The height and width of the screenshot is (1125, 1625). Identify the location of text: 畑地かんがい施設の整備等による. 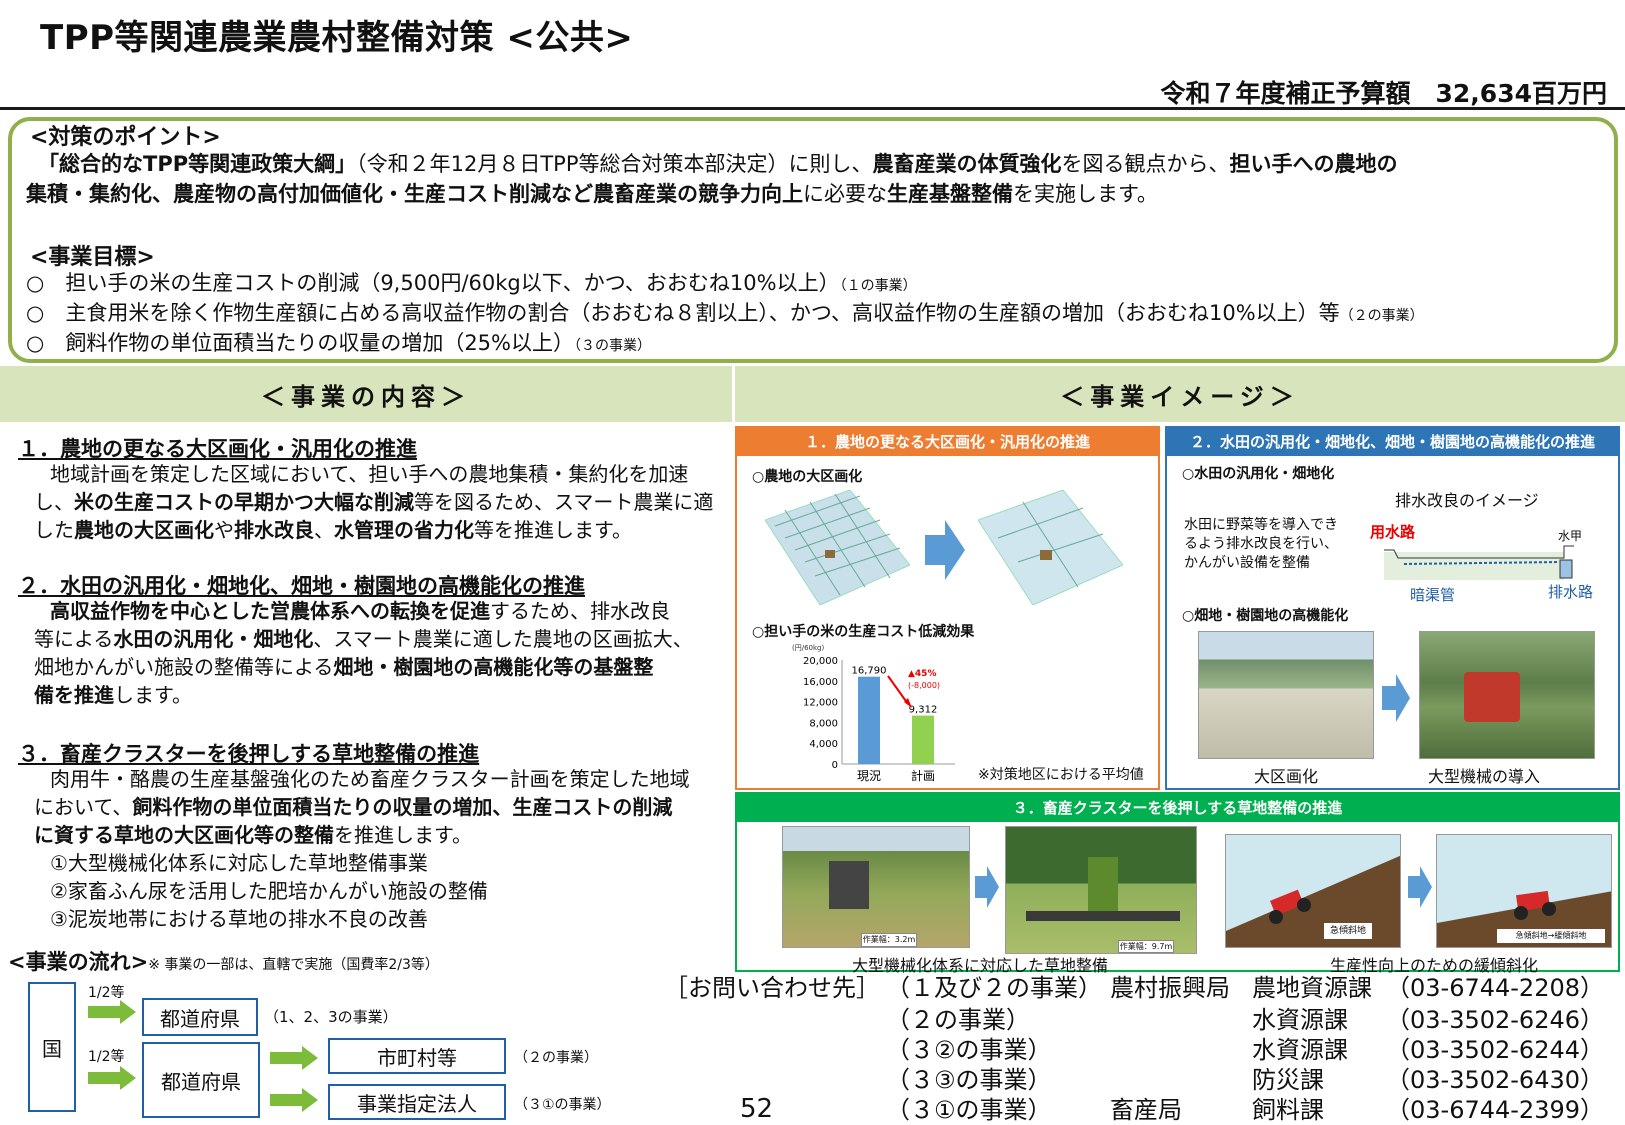
(184, 667).